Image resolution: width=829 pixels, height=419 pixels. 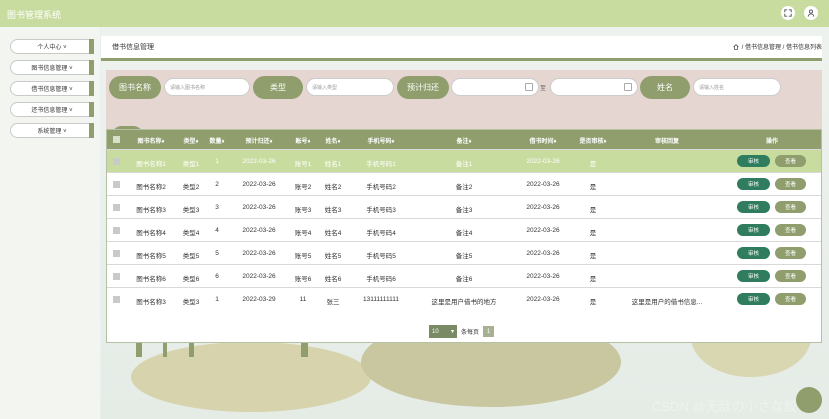 What do you see at coordinates (332, 140) in the screenshot?
I see `header-name: 姓名♦` at bounding box center [332, 140].